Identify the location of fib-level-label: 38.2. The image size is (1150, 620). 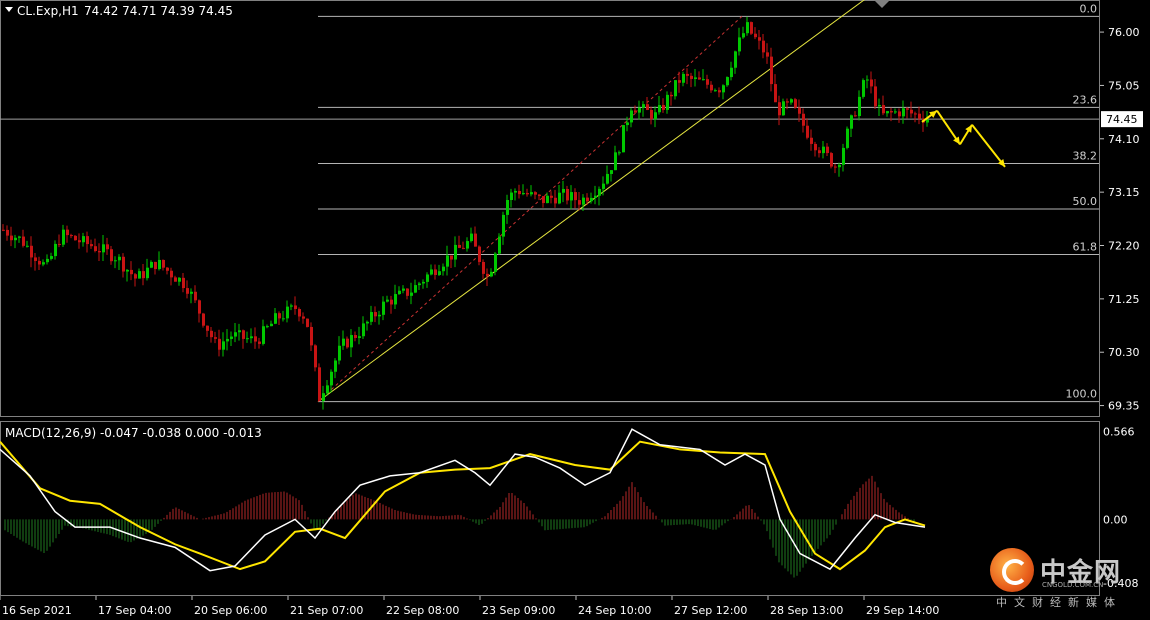
(1085, 156).